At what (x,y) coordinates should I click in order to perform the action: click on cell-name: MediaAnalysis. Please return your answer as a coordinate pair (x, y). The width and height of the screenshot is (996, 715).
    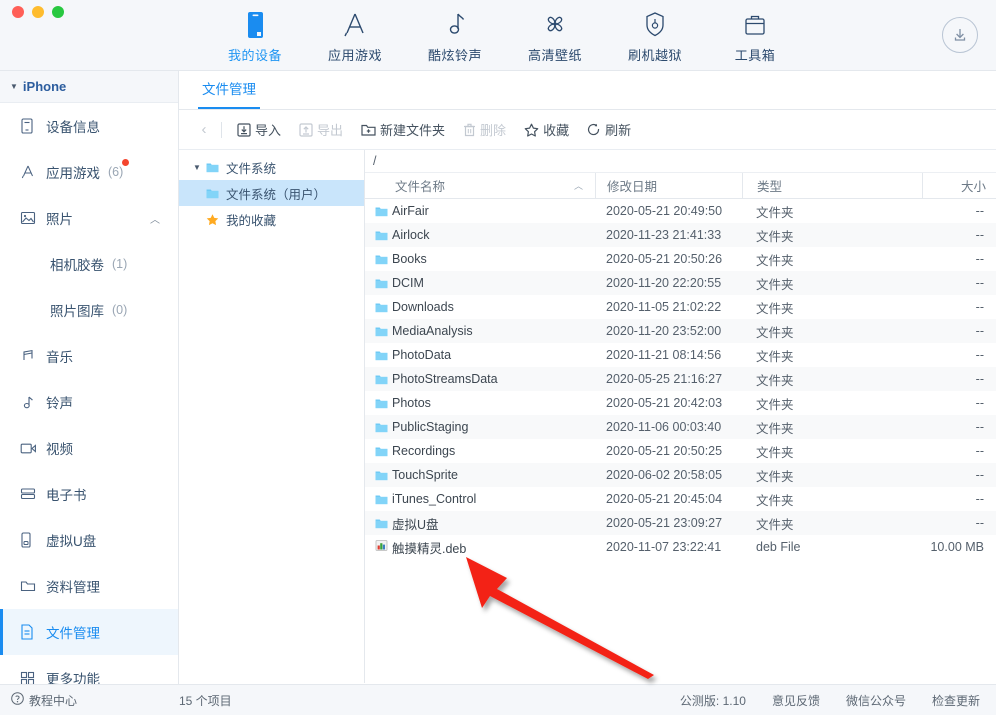
    Looking at the image, I should click on (480, 331).